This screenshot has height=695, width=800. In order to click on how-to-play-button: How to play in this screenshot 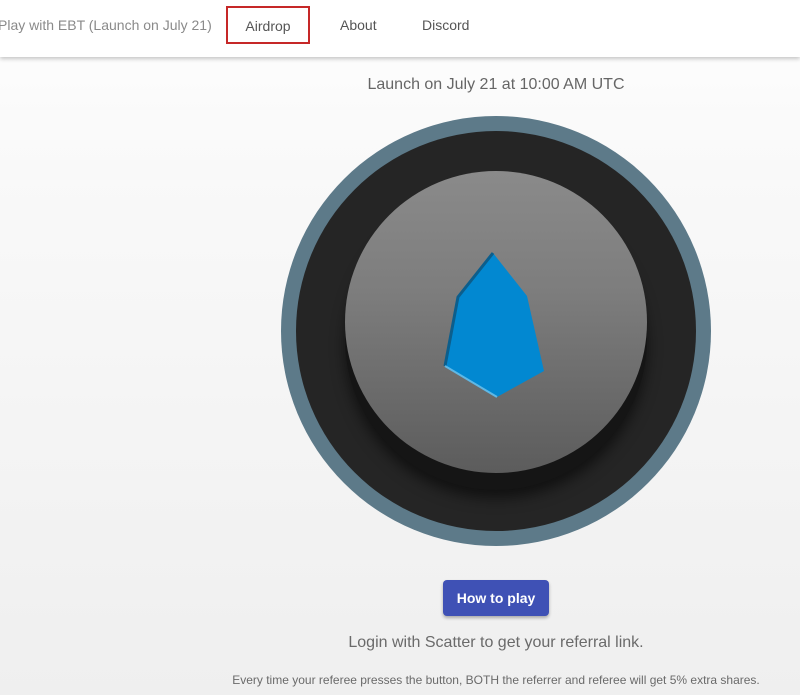, I will do `click(496, 598)`.